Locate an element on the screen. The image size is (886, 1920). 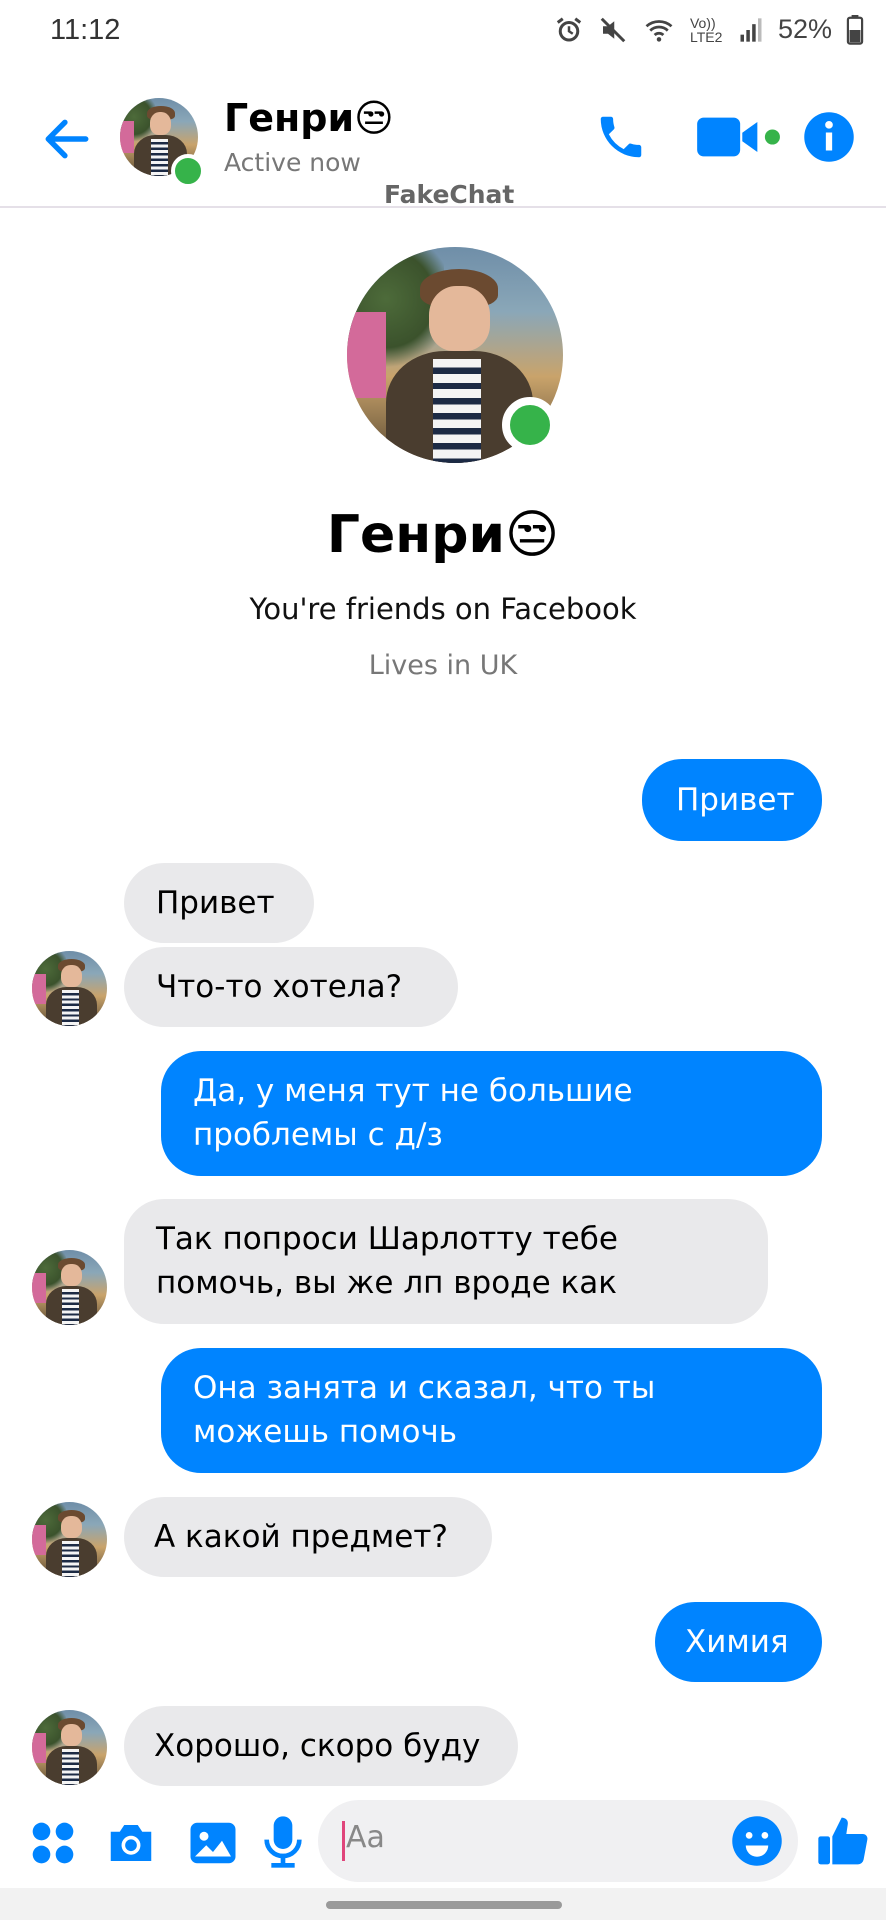
info-icon is located at coordinates (829, 137).